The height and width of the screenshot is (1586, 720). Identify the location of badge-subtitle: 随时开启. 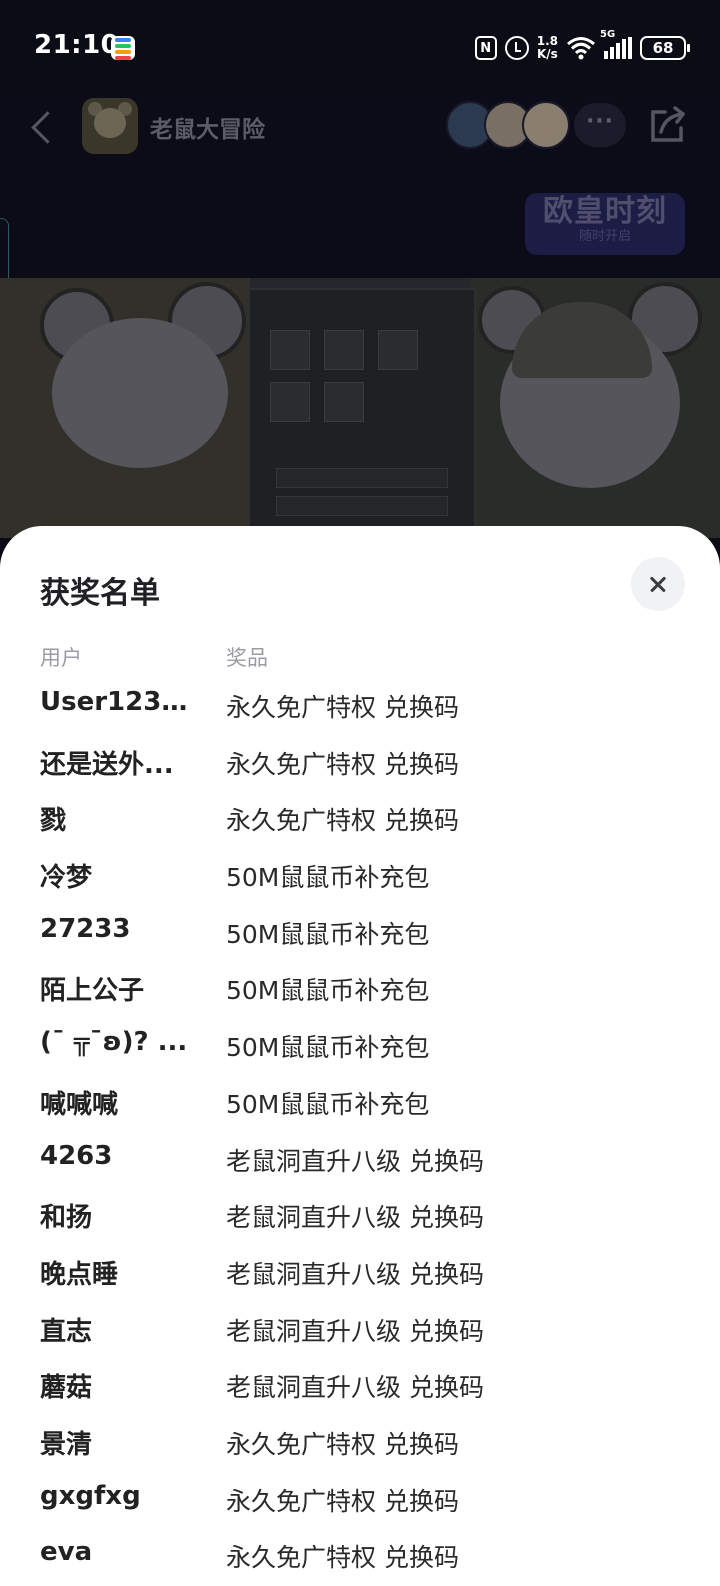
(604, 236).